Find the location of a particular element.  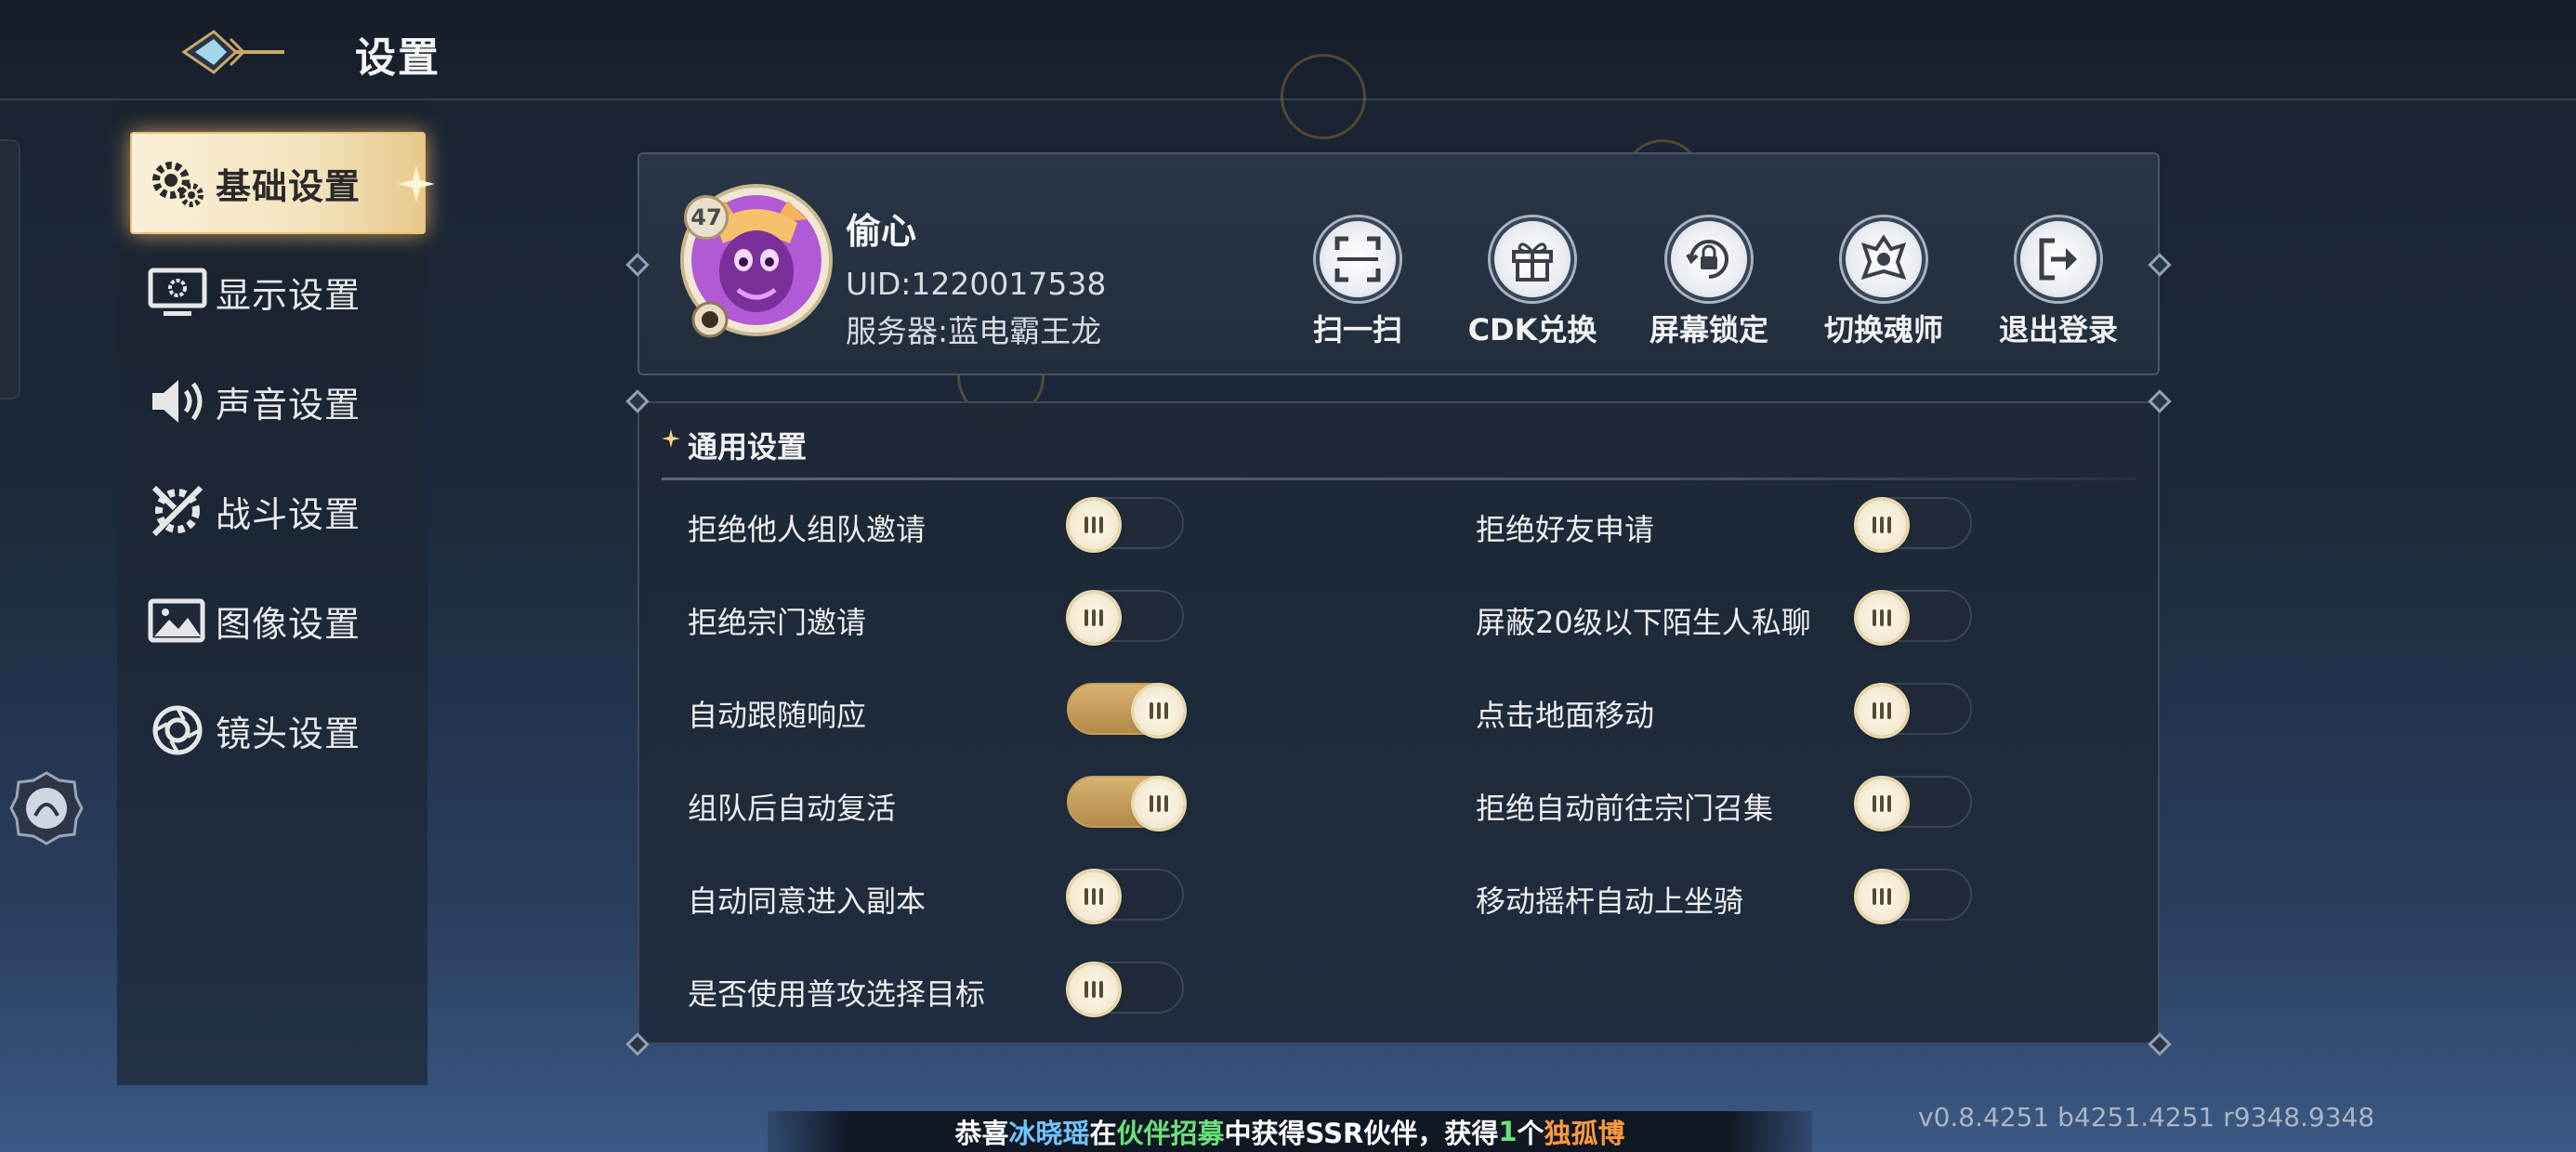

camera-lens-icon is located at coordinates (177, 730).